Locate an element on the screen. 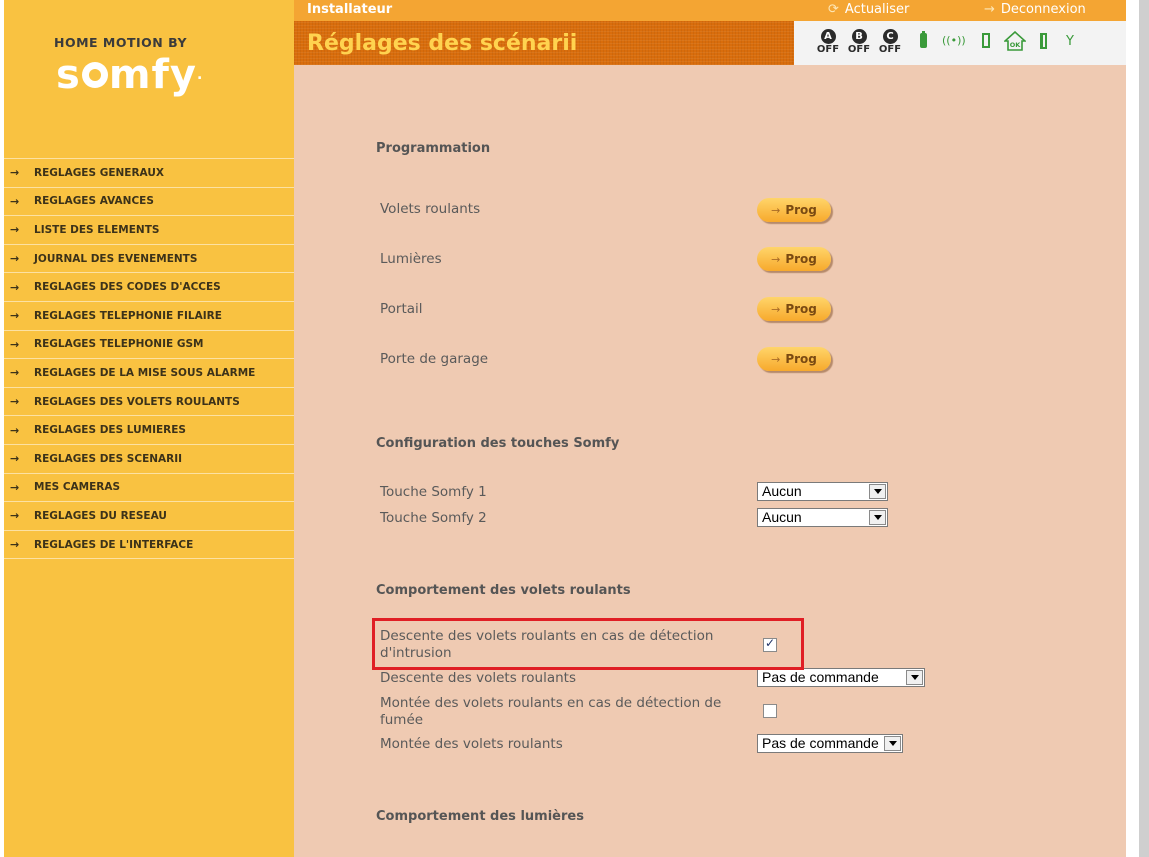 Image resolution: width=1149 pixels, height=857 pixels. home-ok-icon: OK is located at coordinates (1015, 42).